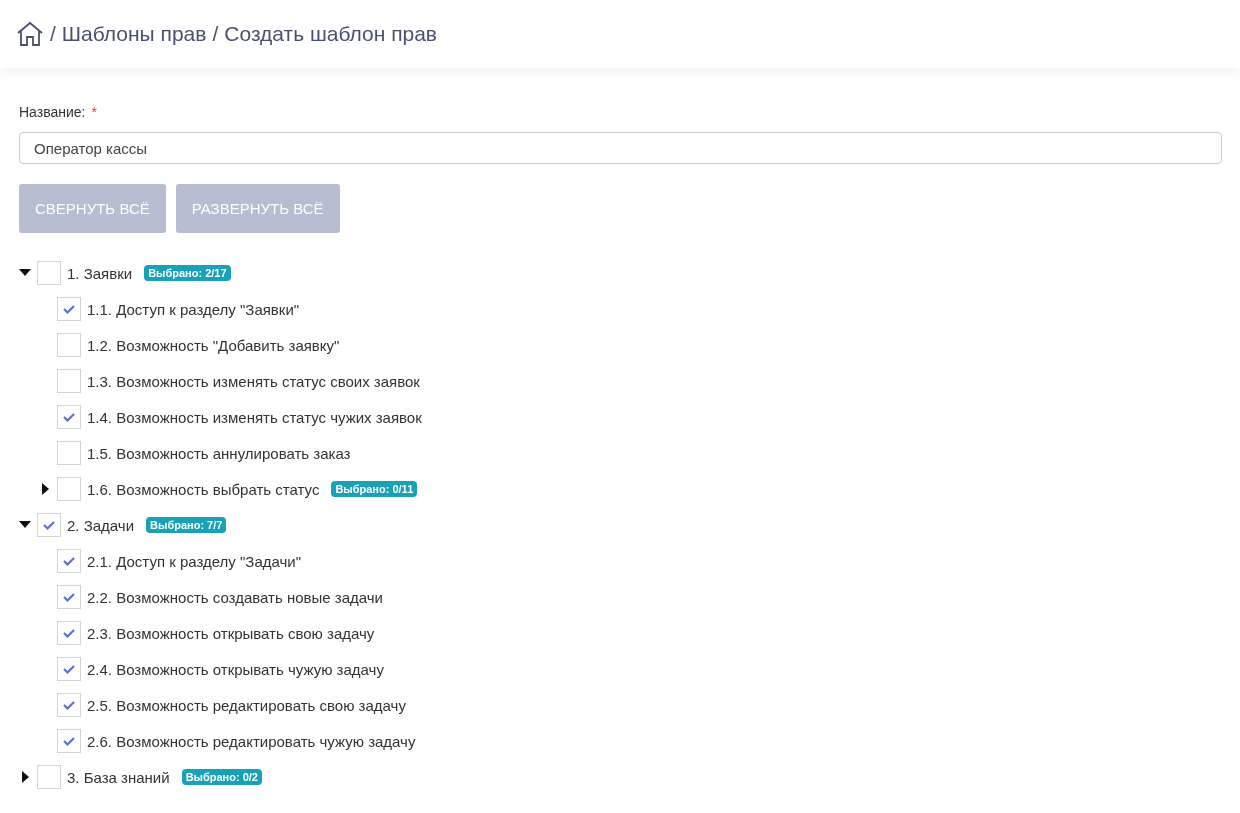 The height and width of the screenshot is (813, 1240). What do you see at coordinates (221, 777) in the screenshot?
I see `selected-count-badge: Выбрано: 0/2` at bounding box center [221, 777].